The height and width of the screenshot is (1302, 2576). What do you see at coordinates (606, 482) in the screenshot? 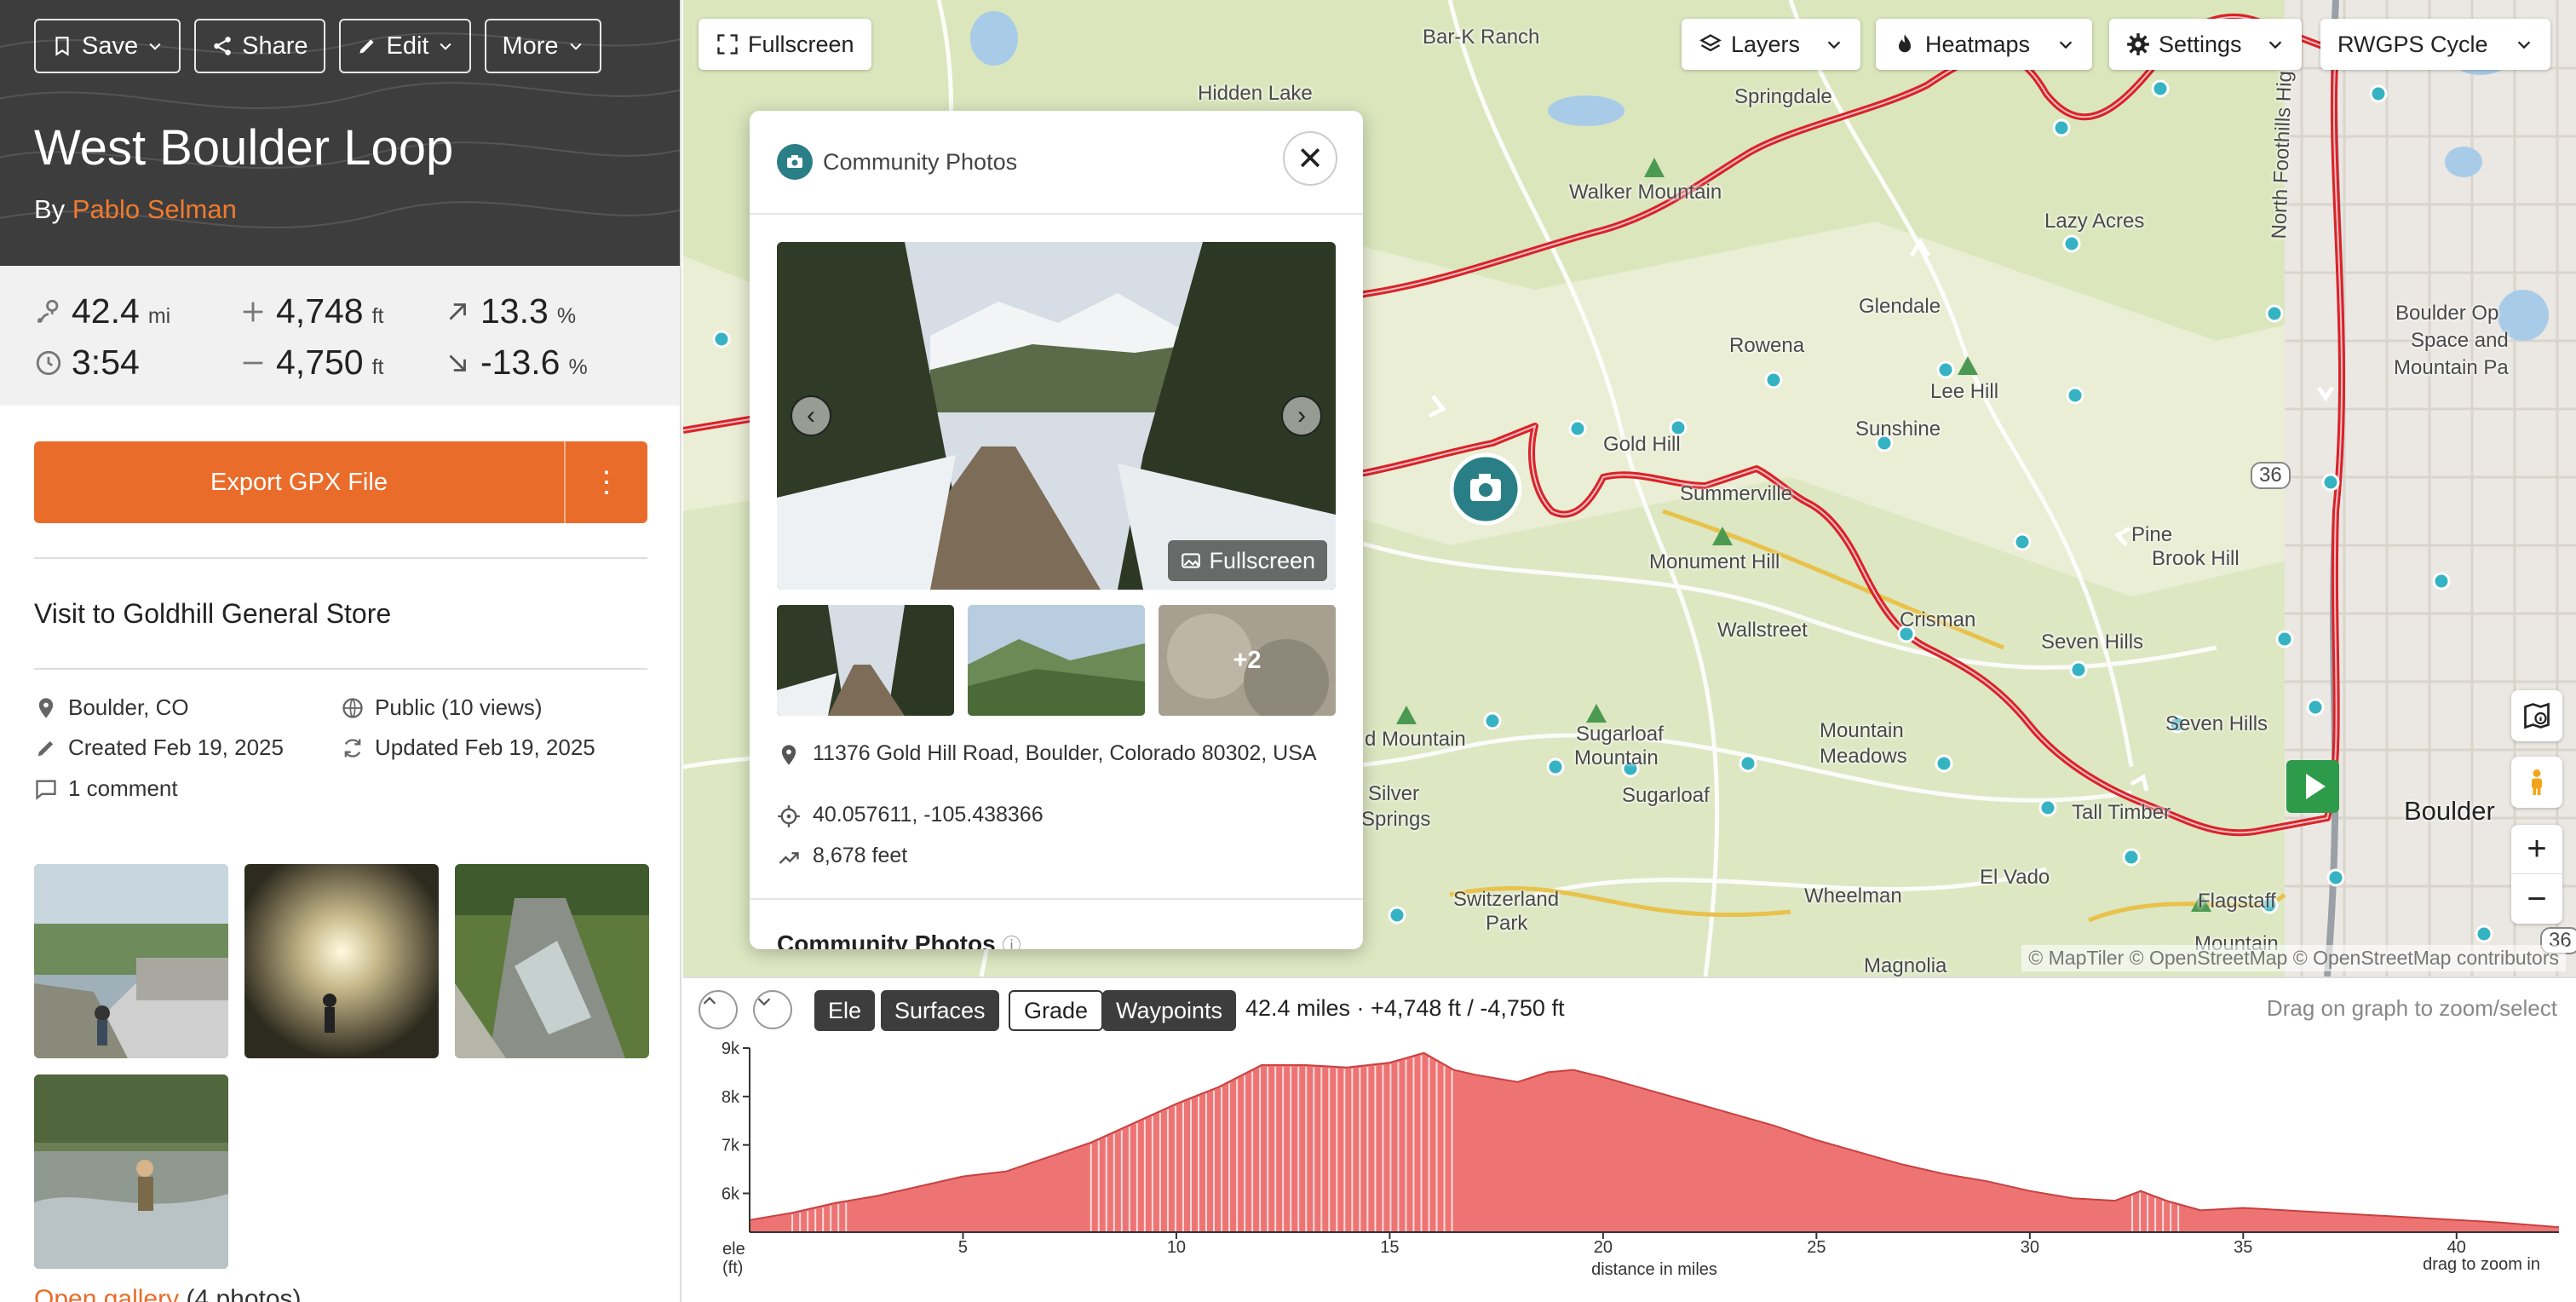
I see `export-options-button: ⋮` at bounding box center [606, 482].